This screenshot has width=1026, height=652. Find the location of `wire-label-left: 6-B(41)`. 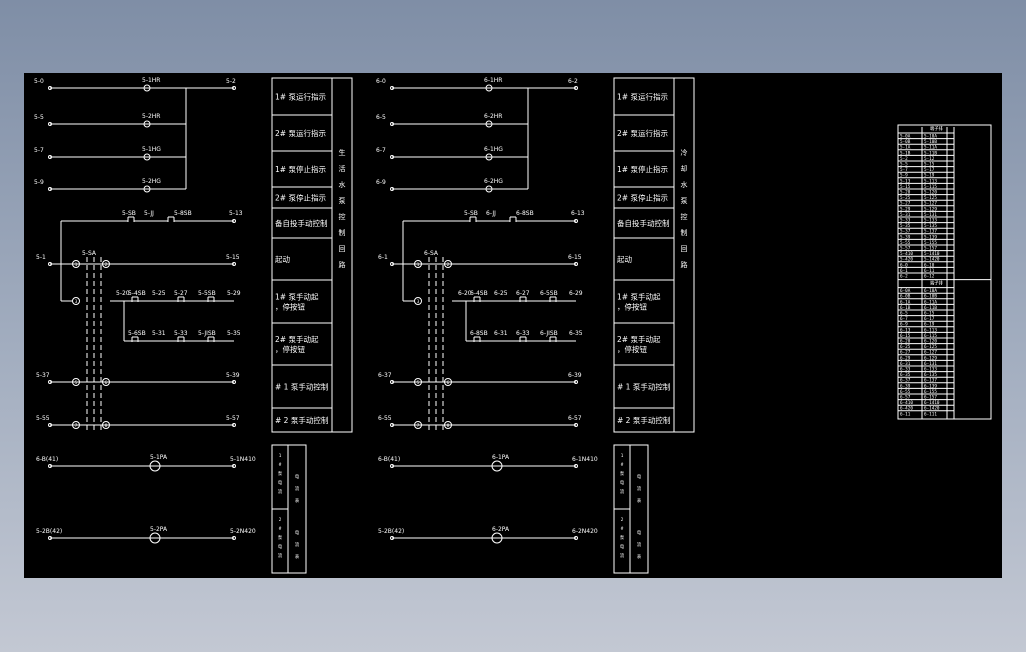

wire-label-left: 6-B(41) is located at coordinates (389, 459).